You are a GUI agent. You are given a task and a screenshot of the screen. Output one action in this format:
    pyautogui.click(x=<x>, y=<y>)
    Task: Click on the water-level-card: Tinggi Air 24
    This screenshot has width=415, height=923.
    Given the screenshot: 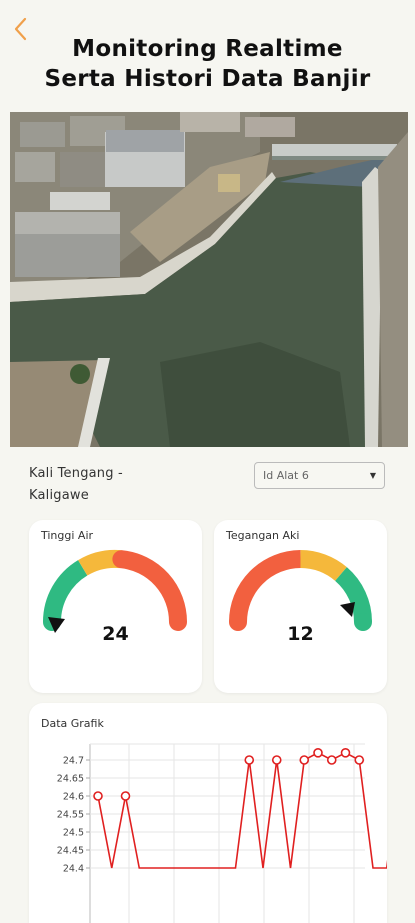 What is the action you would take?
    pyautogui.click(x=115, y=606)
    